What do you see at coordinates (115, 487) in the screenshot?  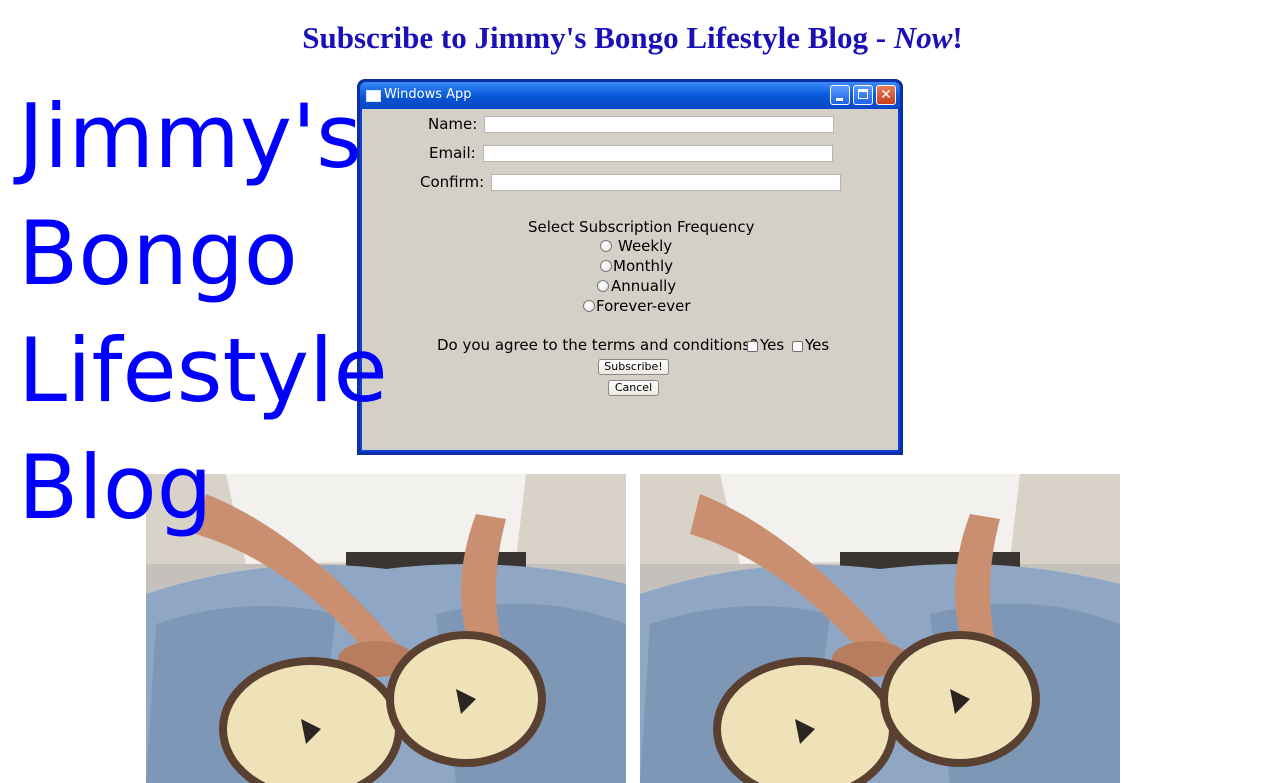 I see `blog-title-line: Blog` at bounding box center [115, 487].